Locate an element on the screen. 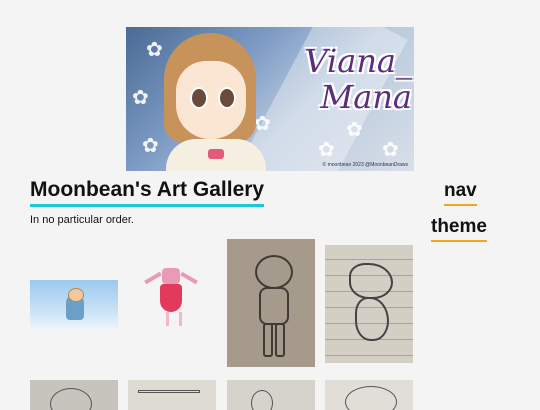  pixel-head is located at coordinates (171, 276).